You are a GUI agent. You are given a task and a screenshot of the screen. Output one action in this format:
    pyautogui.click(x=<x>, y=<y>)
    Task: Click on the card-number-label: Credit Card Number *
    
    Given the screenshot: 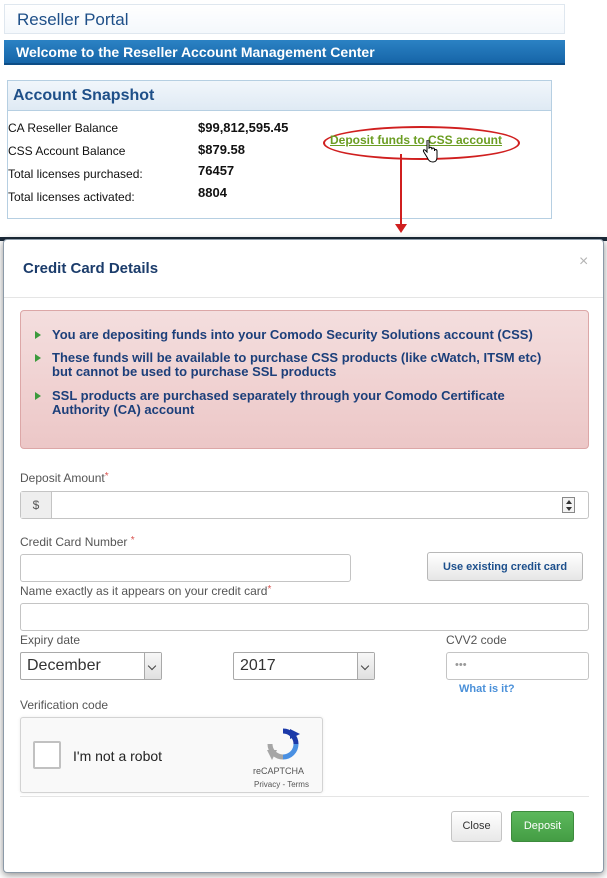 What is the action you would take?
    pyautogui.click(x=77, y=542)
    